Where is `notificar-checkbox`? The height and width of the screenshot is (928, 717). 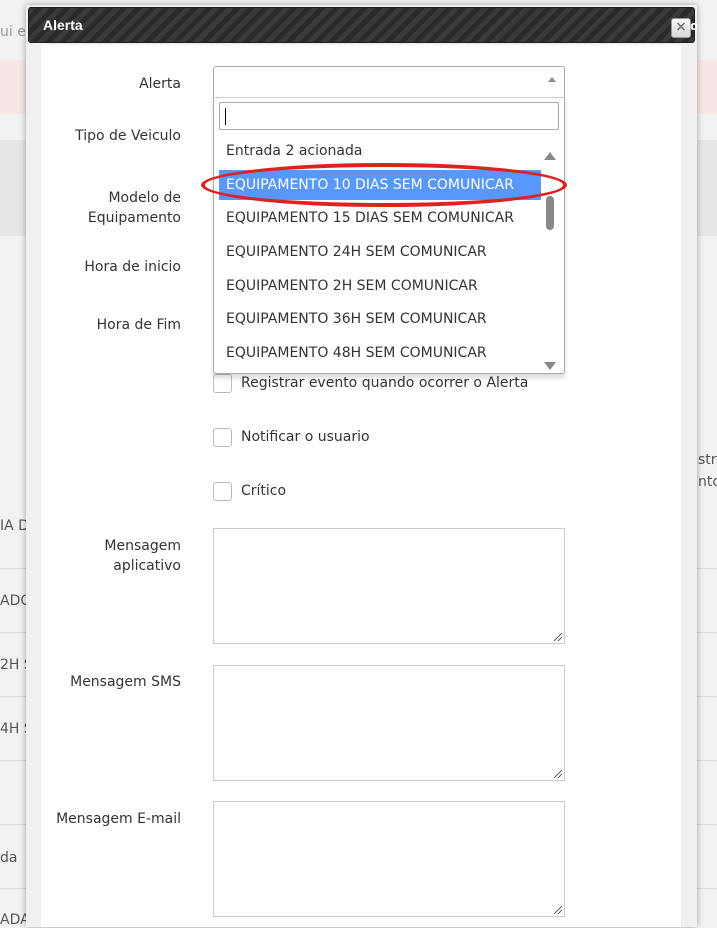
notificar-checkbox is located at coordinates (222, 437).